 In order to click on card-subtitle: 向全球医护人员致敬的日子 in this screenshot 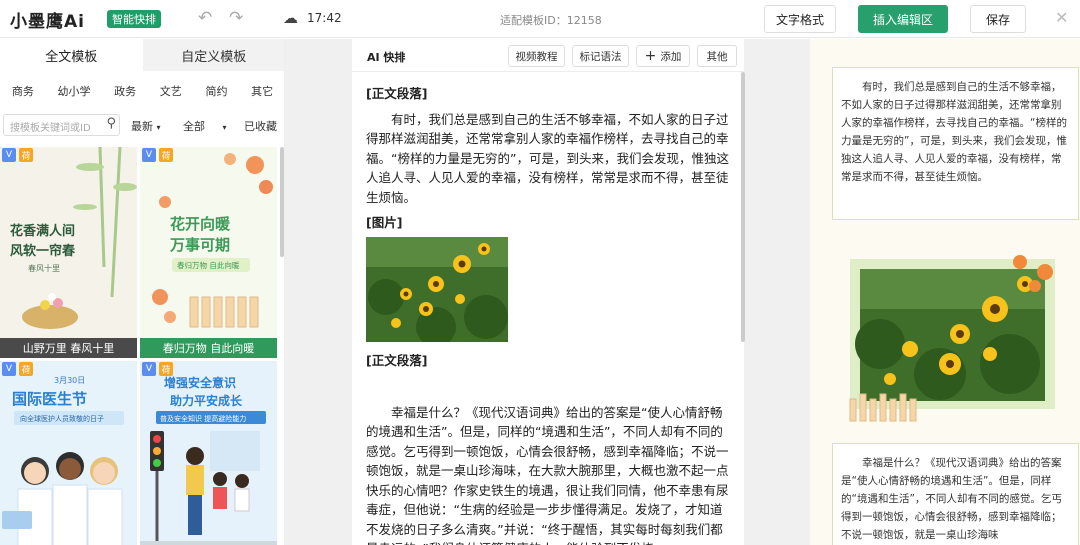, I will do `click(62, 418)`.